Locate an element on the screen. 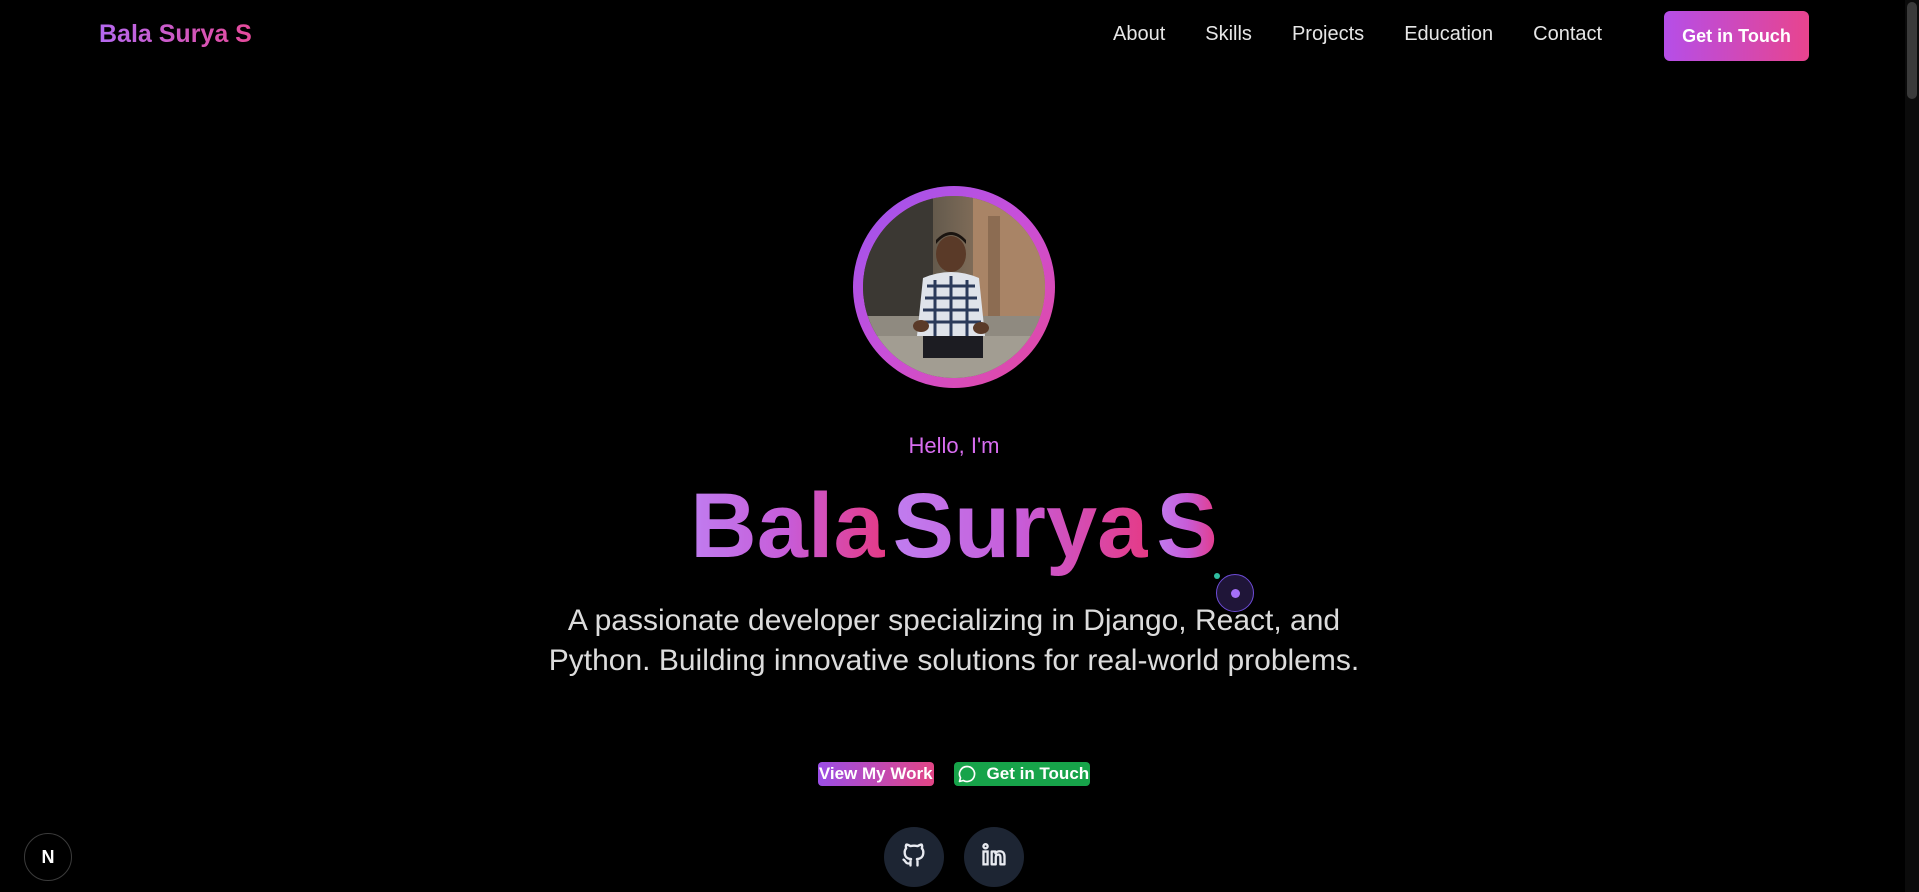 The width and height of the screenshot is (1919, 892). nav-link-education: Education is located at coordinates (1448, 34).